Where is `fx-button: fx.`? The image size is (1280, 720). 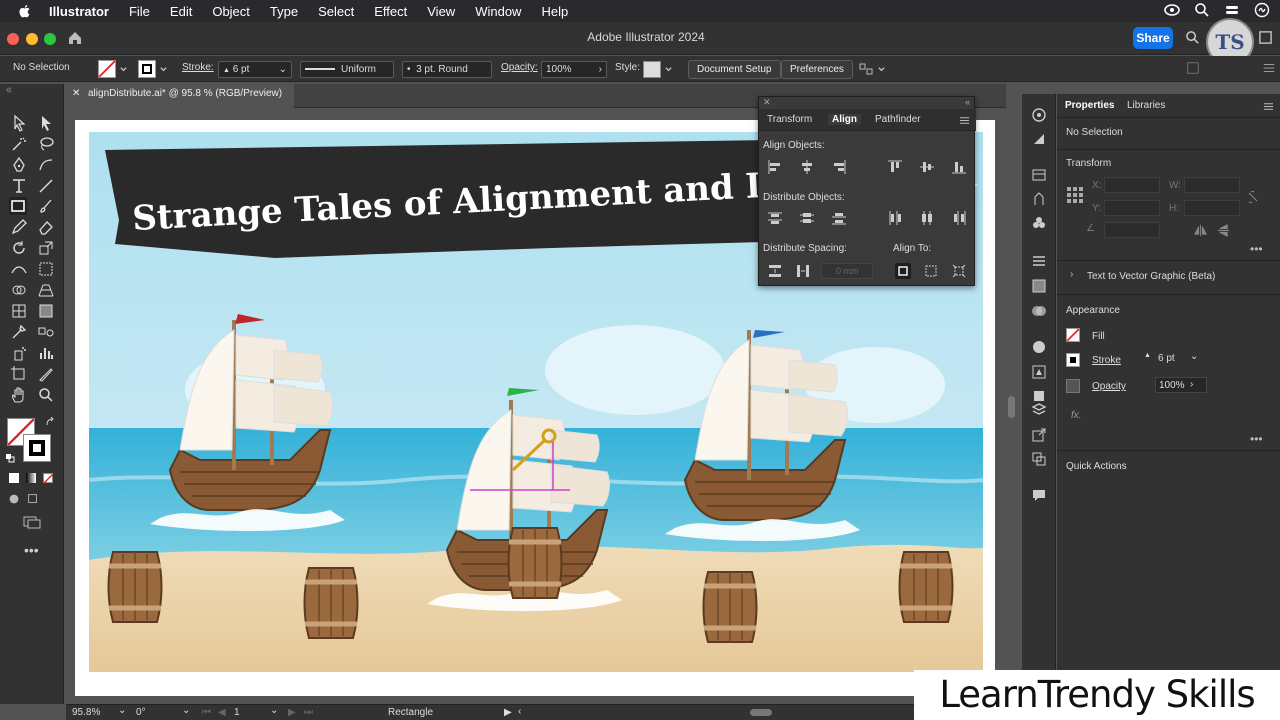
fx-button: fx. is located at coordinates (1076, 415).